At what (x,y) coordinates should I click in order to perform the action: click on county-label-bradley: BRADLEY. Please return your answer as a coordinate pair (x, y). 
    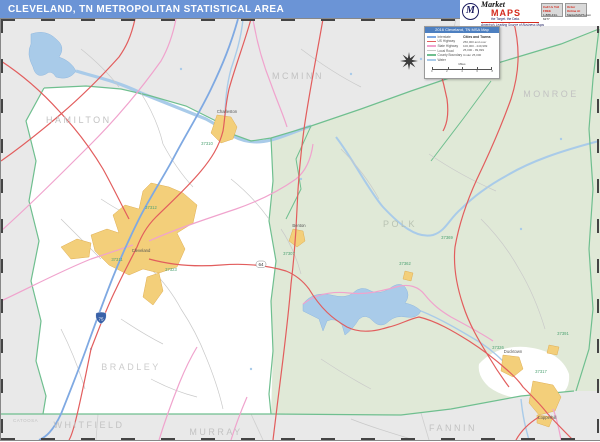
    Looking at the image, I should click on (131, 367).